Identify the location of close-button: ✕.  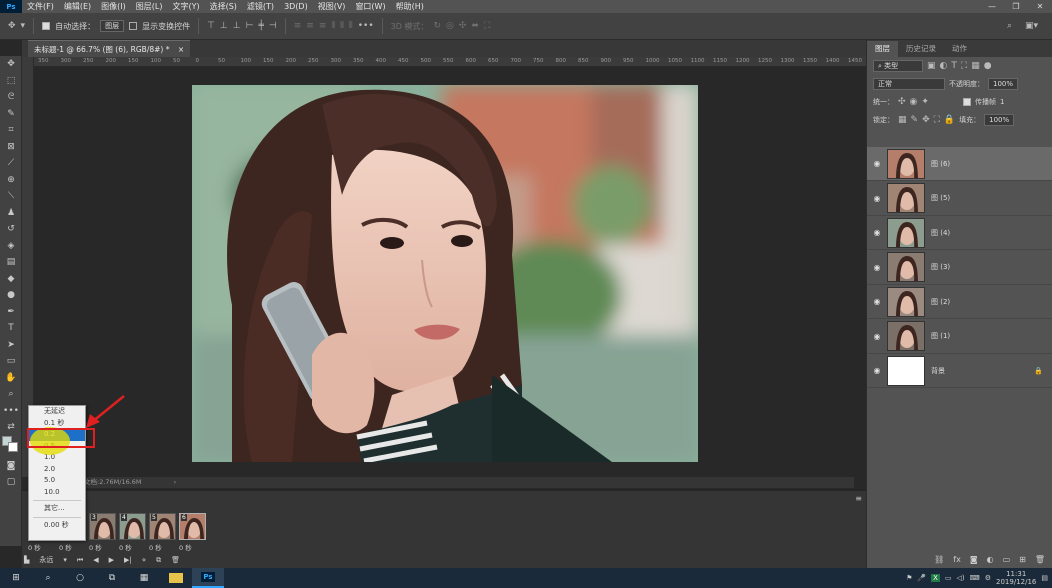
(1040, 6).